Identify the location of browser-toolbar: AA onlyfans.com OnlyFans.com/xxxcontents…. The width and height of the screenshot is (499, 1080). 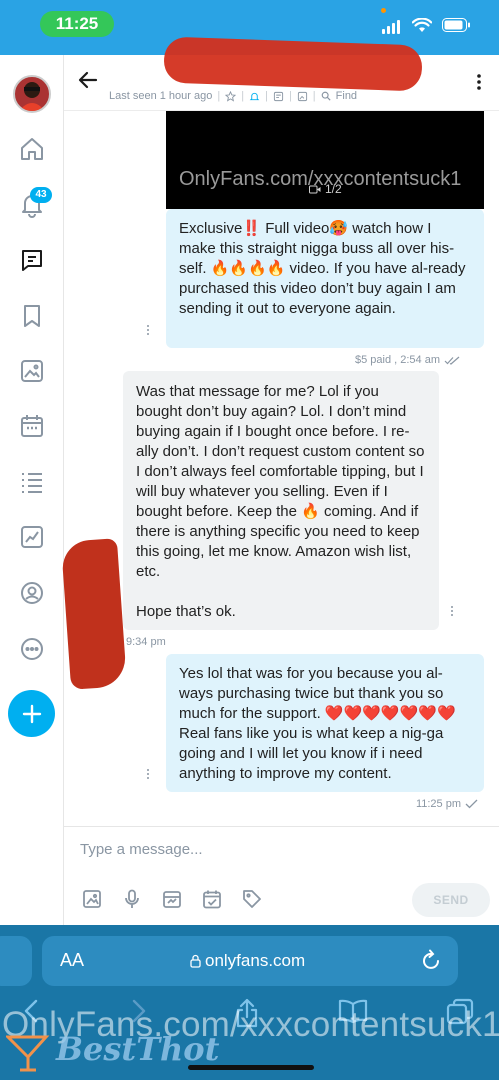
(249, 1002).